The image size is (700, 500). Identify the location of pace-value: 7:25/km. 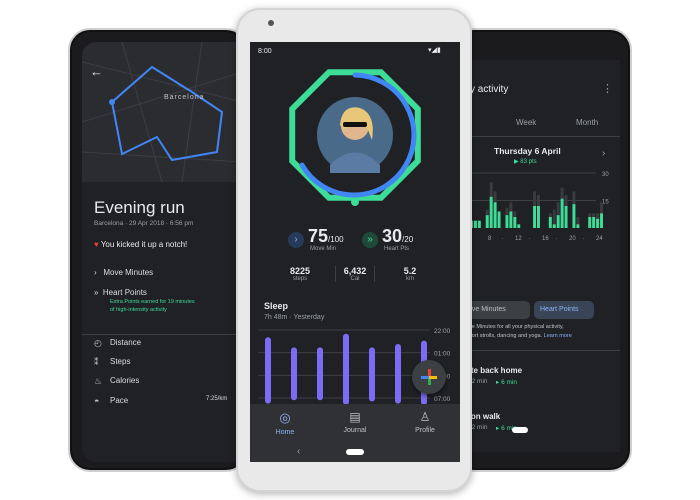
(217, 399).